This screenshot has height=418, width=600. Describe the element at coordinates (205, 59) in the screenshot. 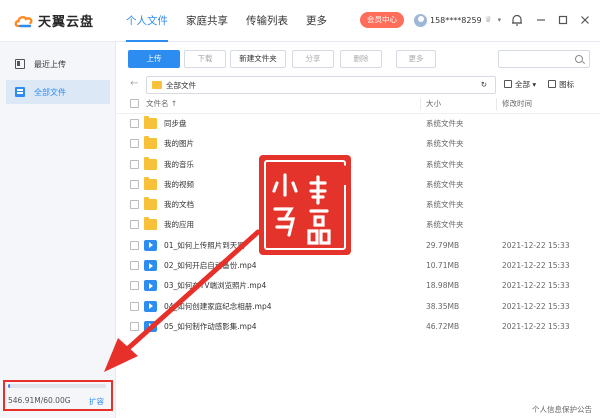

I see `download-button: 下载` at that location.